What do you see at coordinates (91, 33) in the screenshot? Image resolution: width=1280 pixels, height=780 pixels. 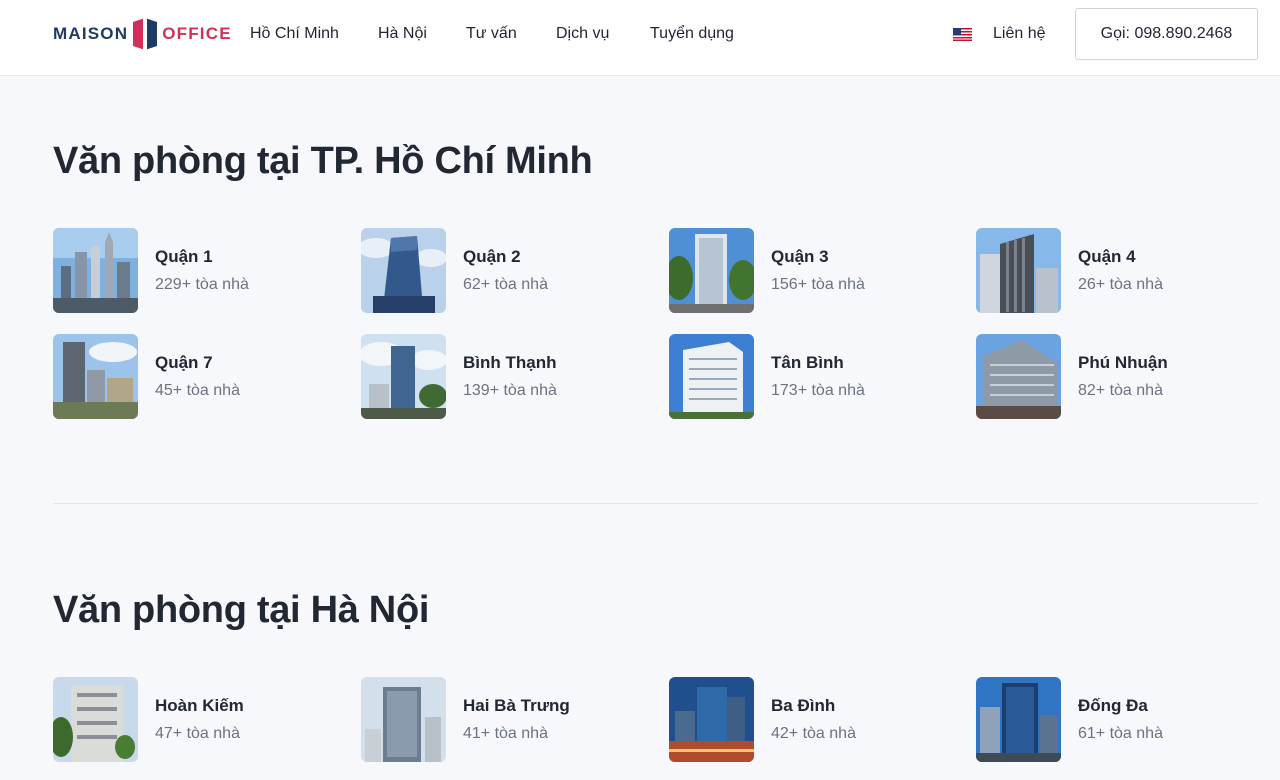 I see `logo-word-maison: MAISON` at bounding box center [91, 33].